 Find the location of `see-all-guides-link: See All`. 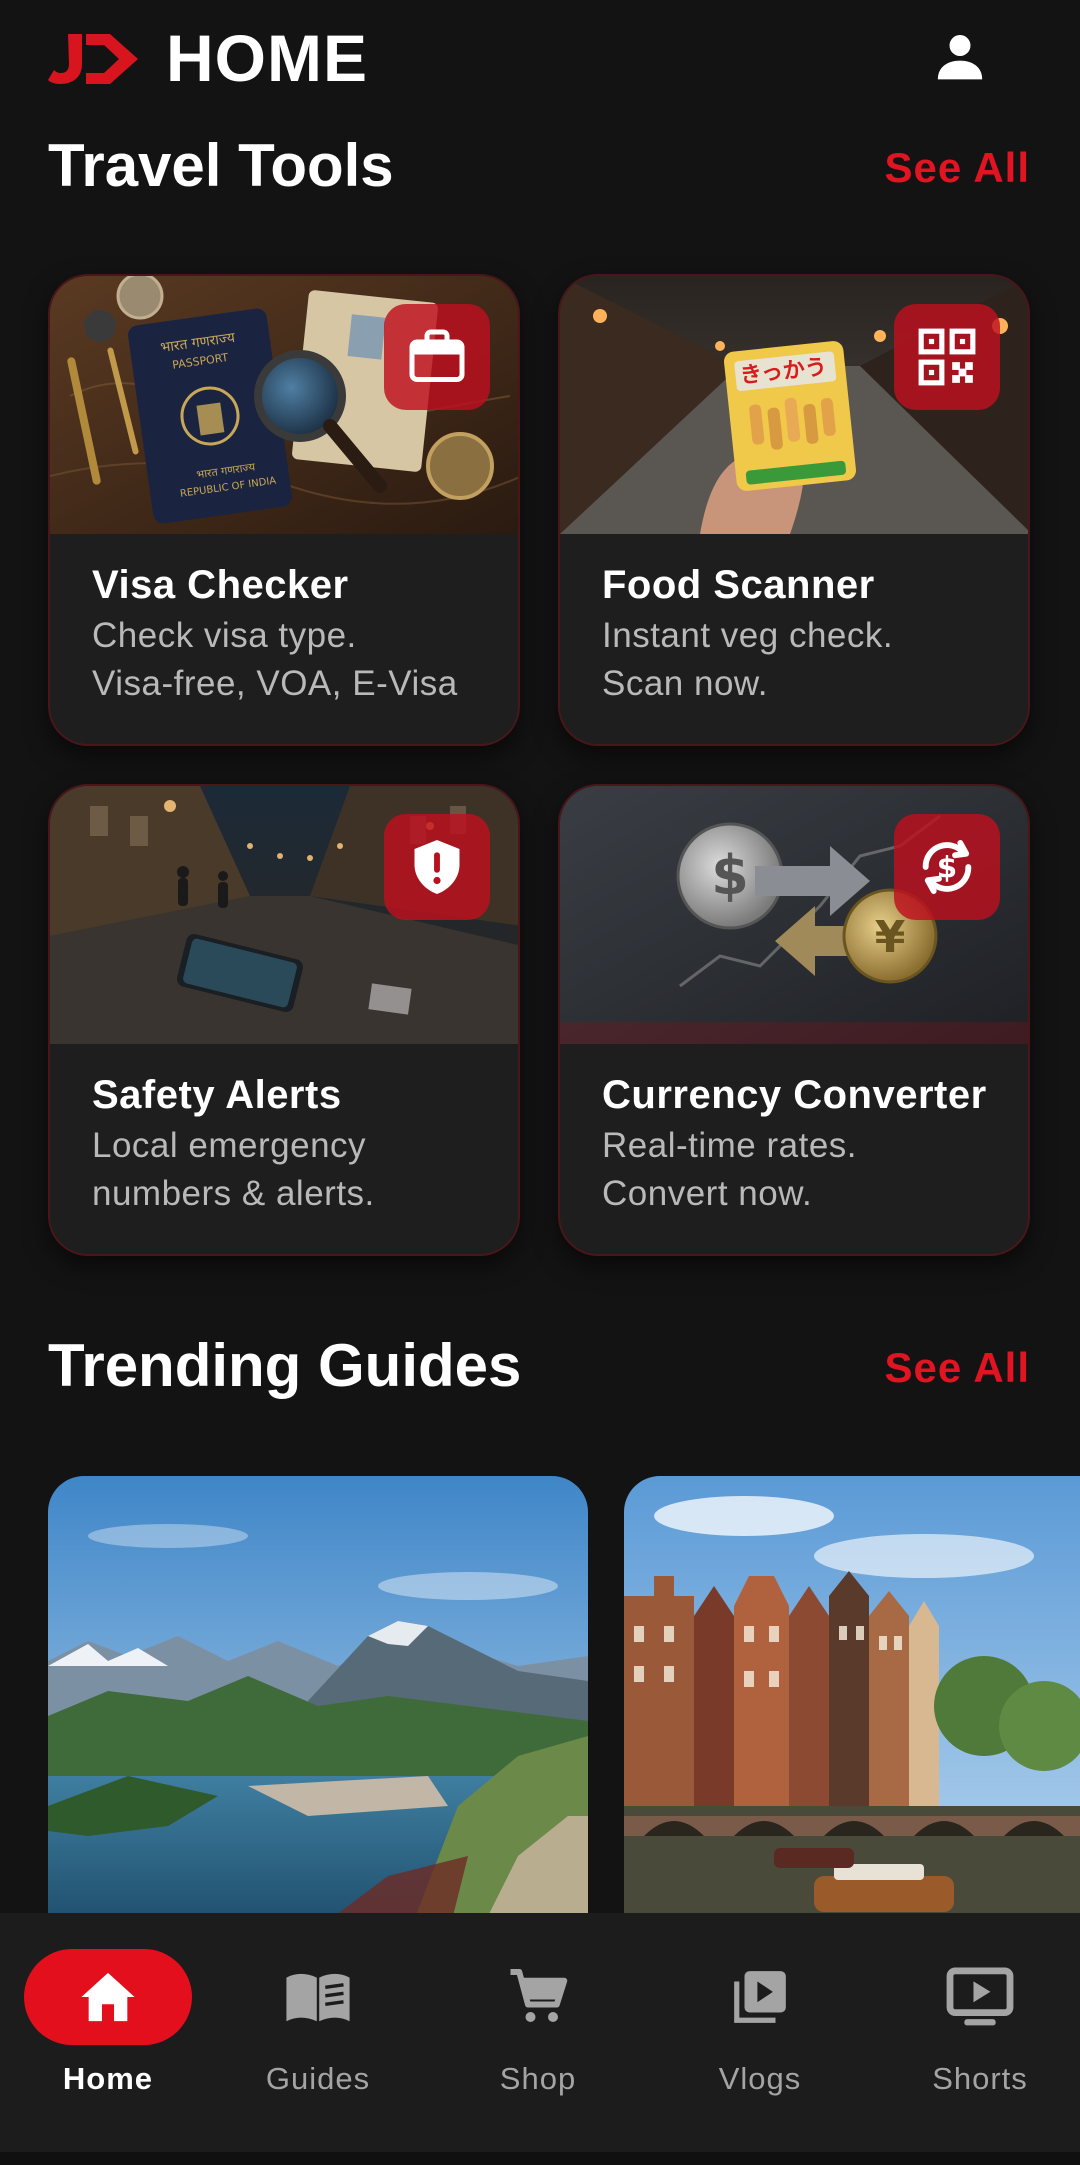

see-all-guides-link: See All is located at coordinates (957, 1368).